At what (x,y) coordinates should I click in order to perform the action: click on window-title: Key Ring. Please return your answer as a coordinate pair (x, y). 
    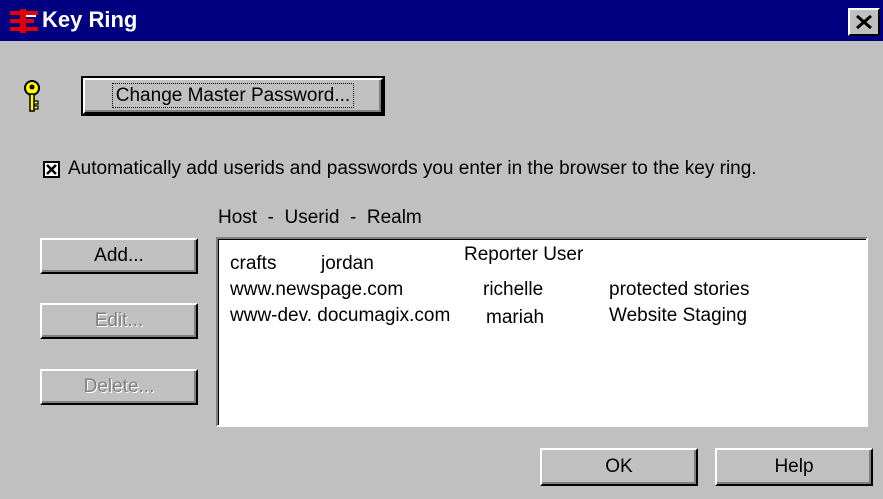
    Looking at the image, I should click on (90, 19).